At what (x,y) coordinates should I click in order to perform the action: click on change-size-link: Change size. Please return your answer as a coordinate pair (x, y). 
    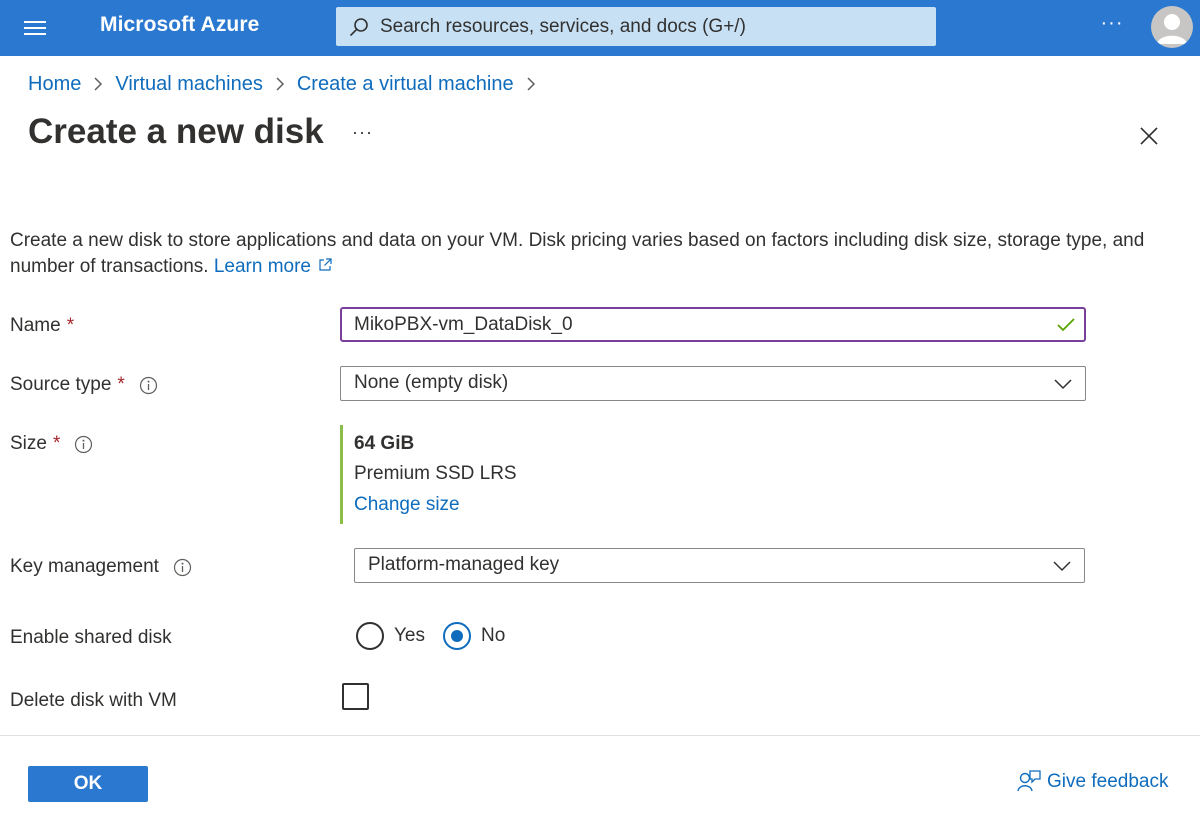
    Looking at the image, I should click on (407, 505).